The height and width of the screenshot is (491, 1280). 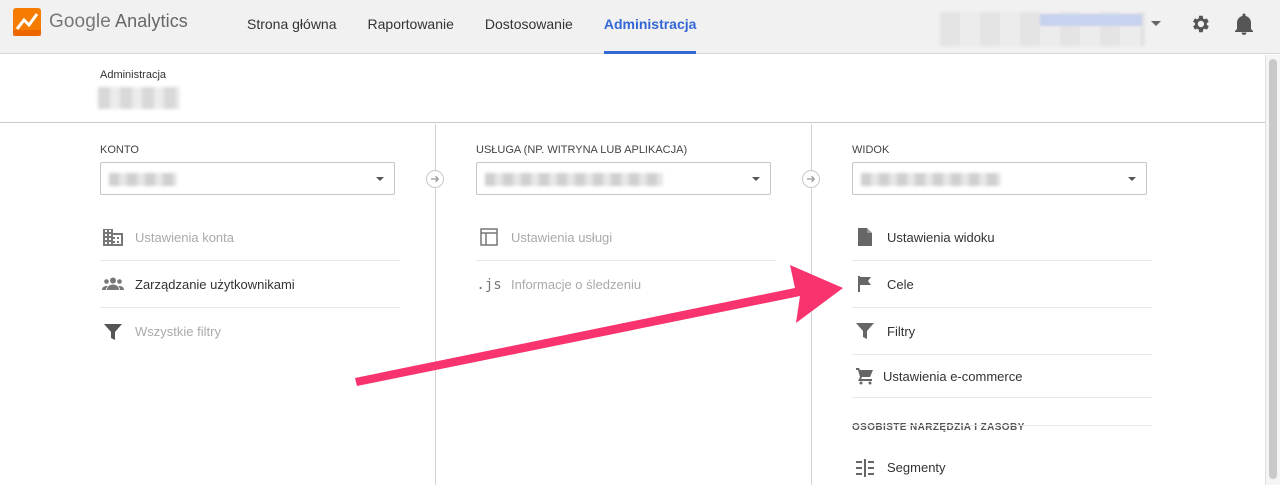 I want to click on menu-item-view-settings: Ustawienia widoku, so click(x=1002, y=237).